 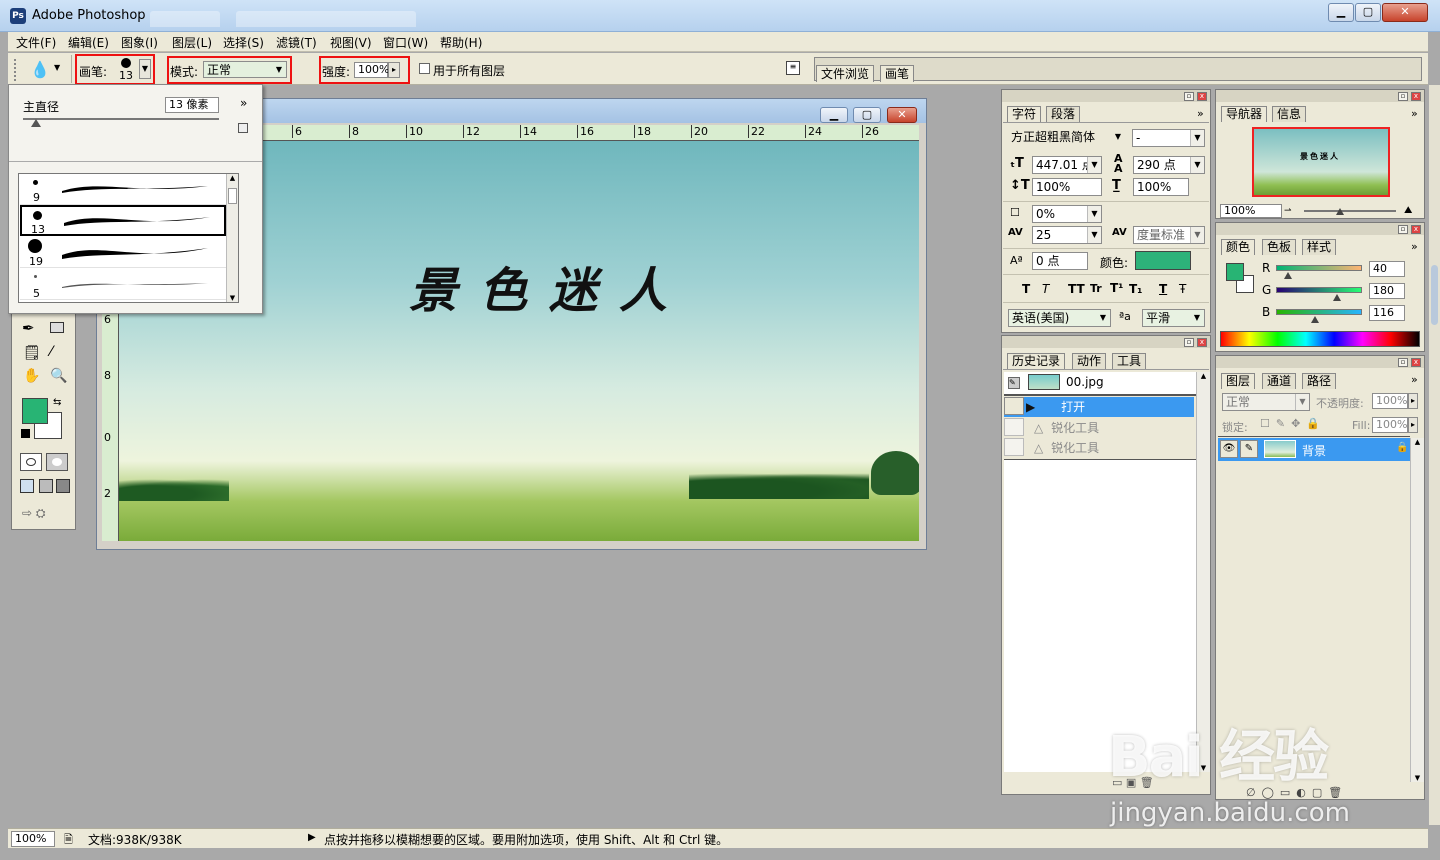 What do you see at coordinates (28, 328) in the screenshot?
I see `pen-tool-icon: ✒` at bounding box center [28, 328].